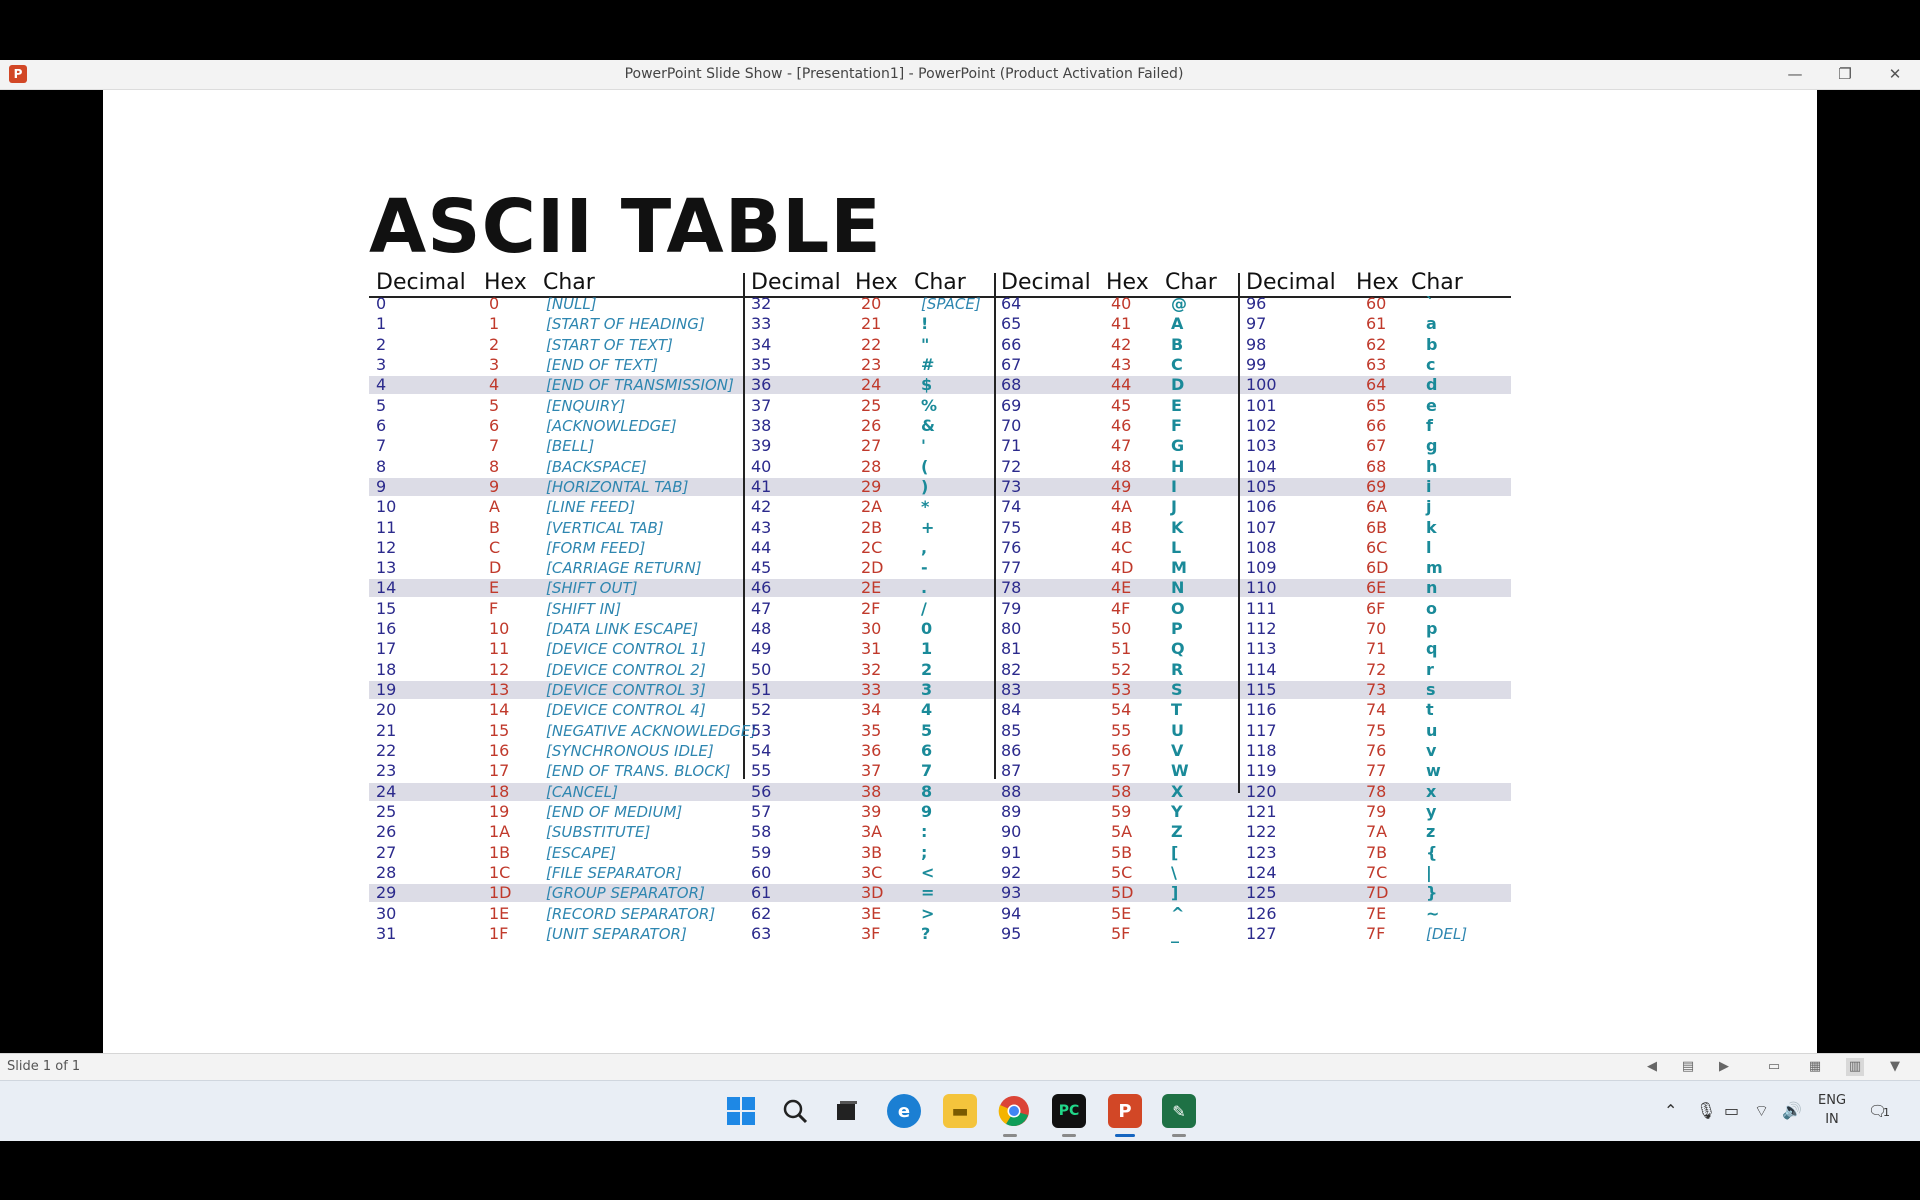 The width and height of the screenshot is (1920, 1200). Describe the element at coordinates (1177, 364) in the screenshot. I see `cell-char: C` at that location.